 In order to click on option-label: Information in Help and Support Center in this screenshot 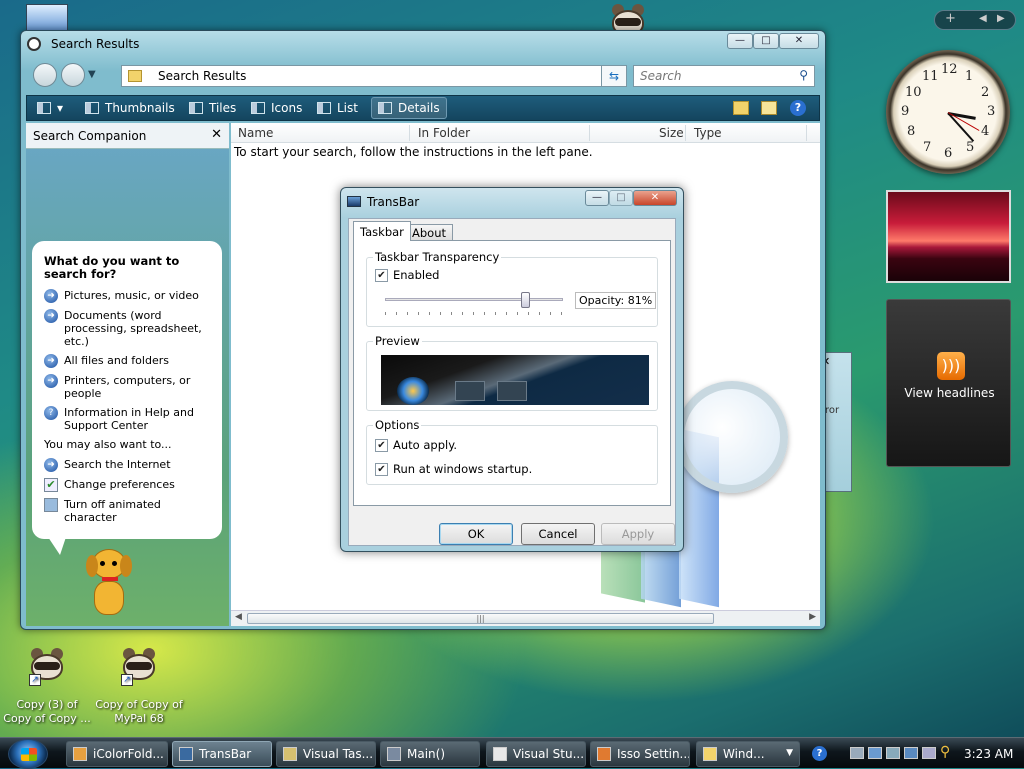, I will do `click(129, 419)`.